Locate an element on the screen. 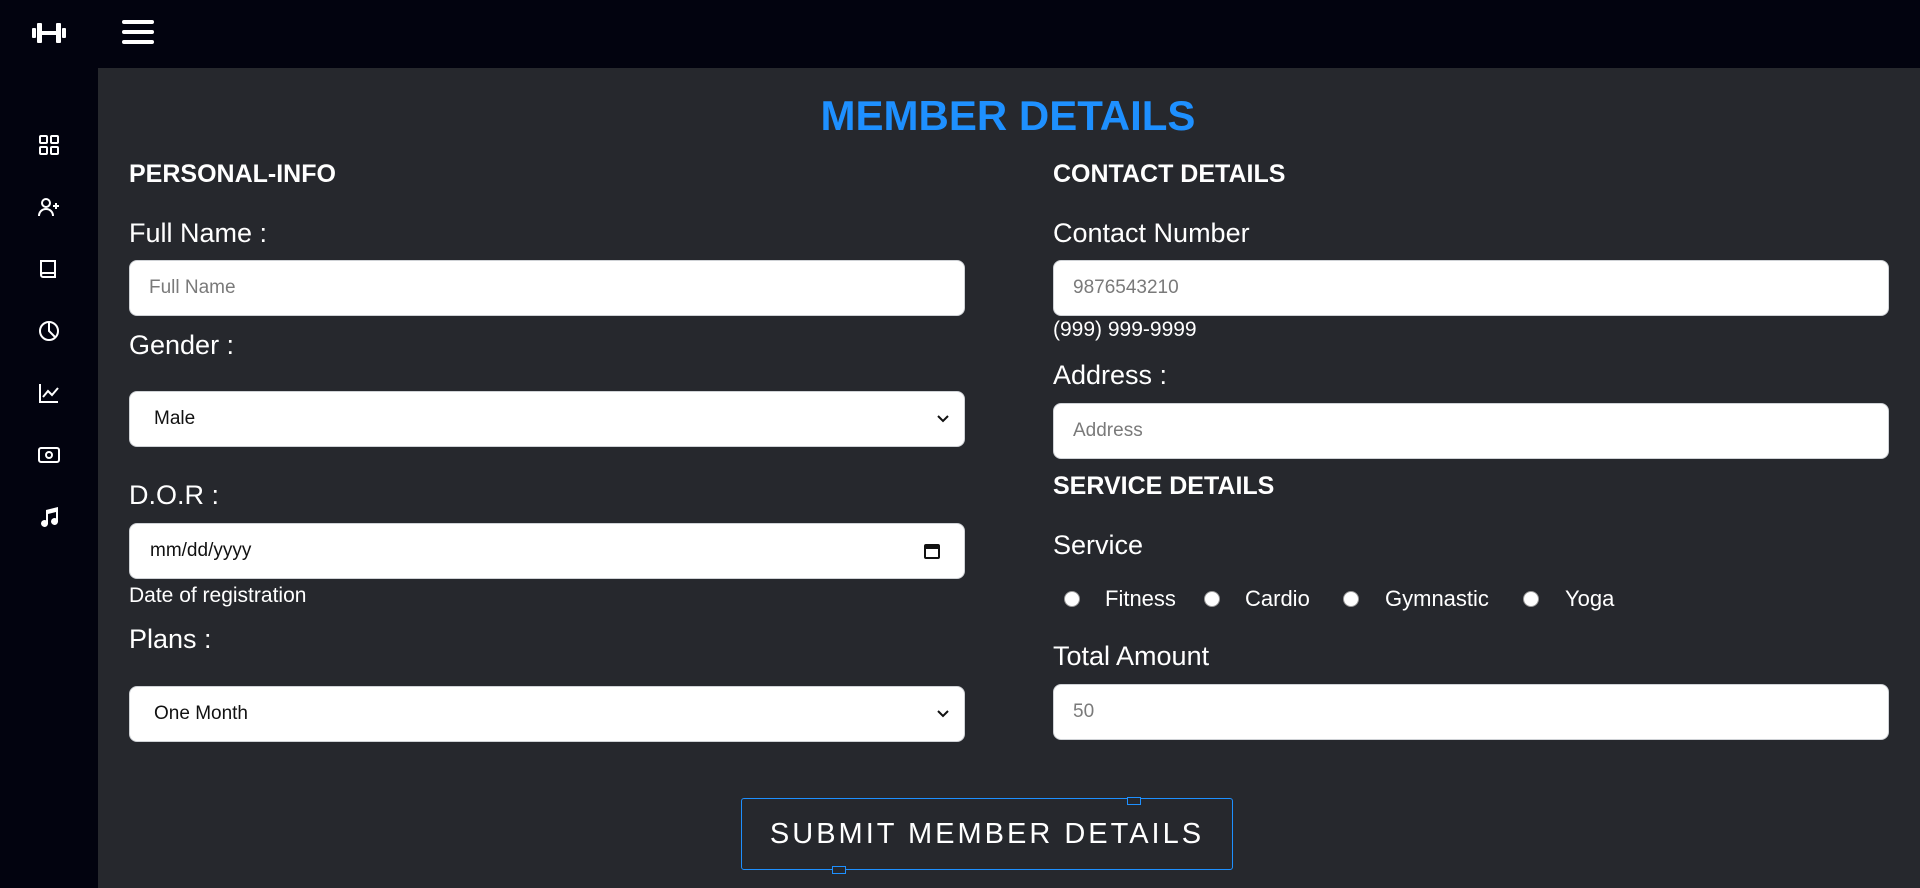 The image size is (1920, 888). full-name-label: Full Name : is located at coordinates (198, 233).